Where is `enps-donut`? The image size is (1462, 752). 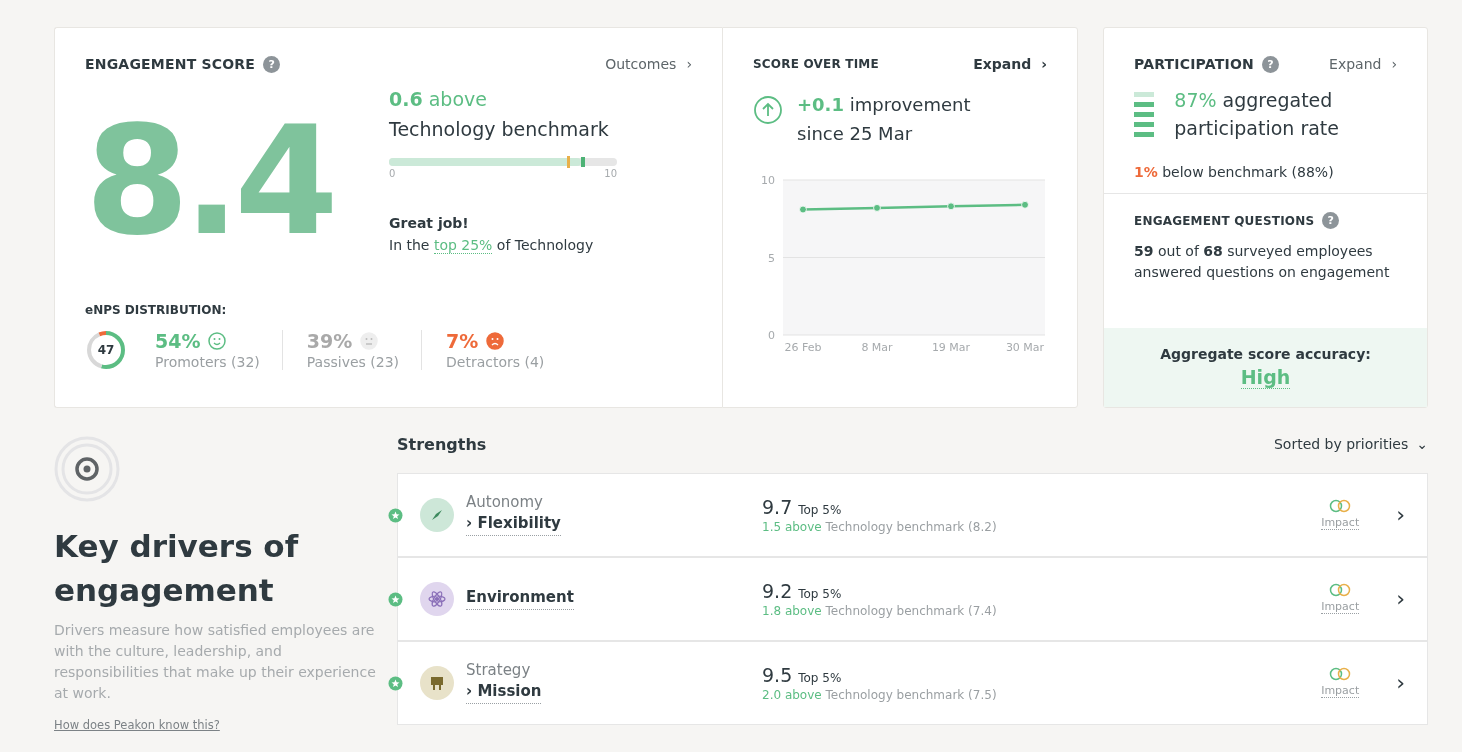
enps-donut is located at coordinates (106, 350).